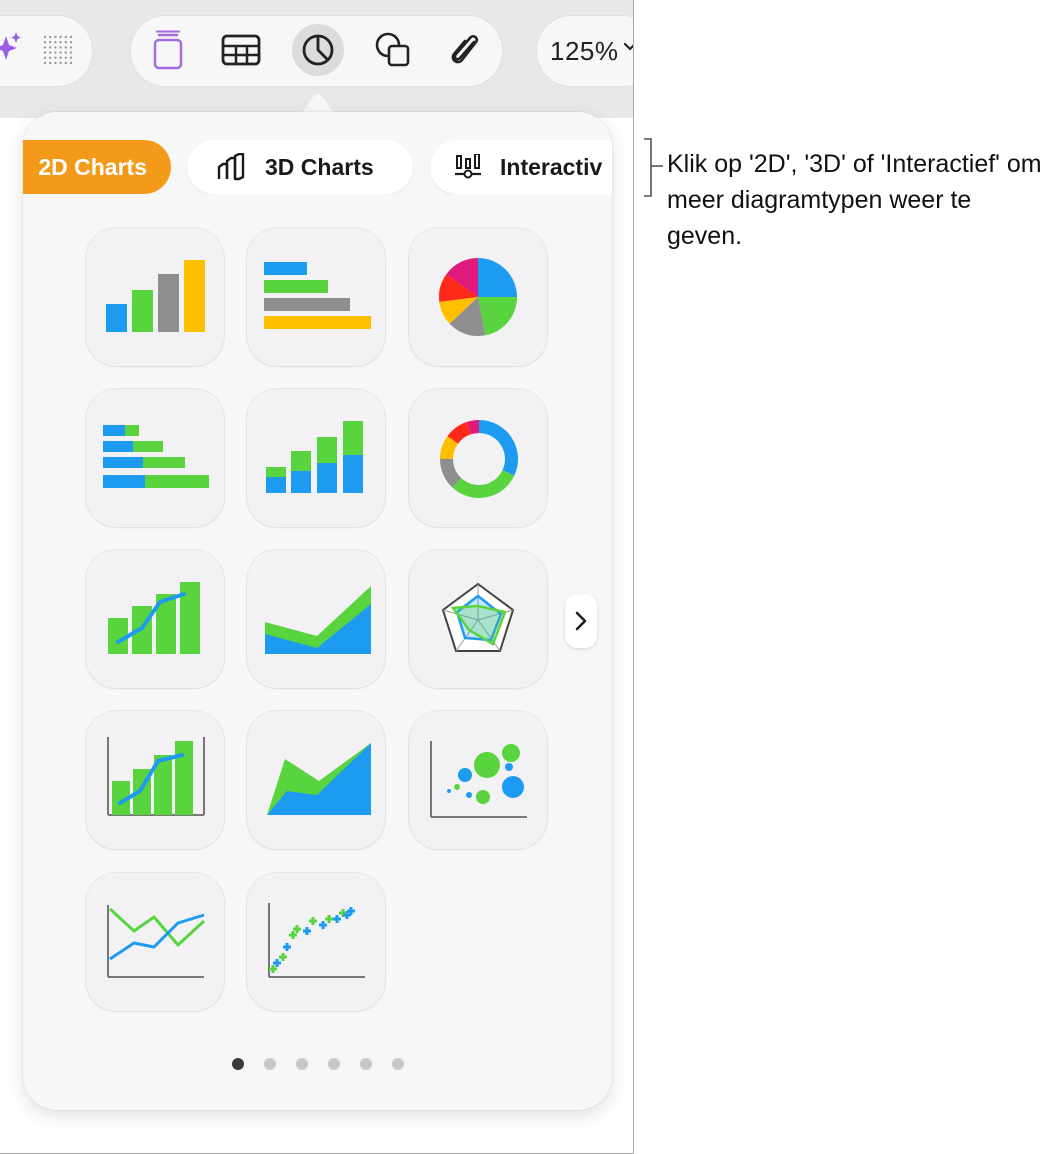 The image size is (1051, 1154). What do you see at coordinates (319, 779) in the screenshot?
I see `stacked-area-chart-icon` at bounding box center [319, 779].